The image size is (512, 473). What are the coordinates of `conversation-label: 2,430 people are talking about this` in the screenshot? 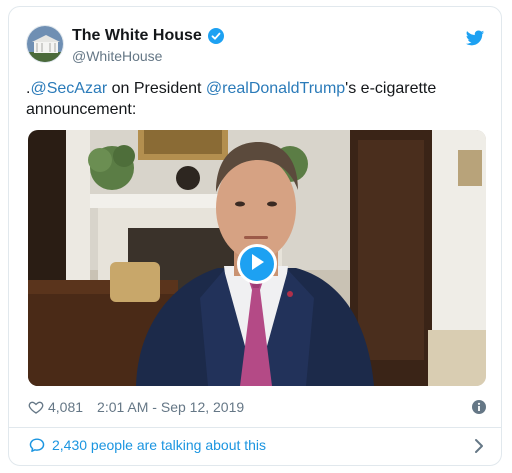 It's located at (159, 445).